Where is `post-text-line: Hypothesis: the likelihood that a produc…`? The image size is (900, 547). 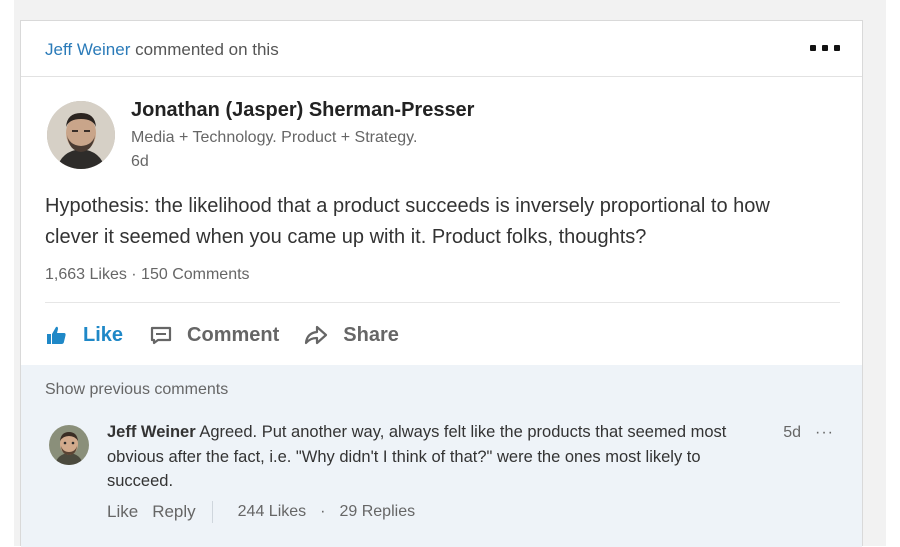 post-text-line: Hypothesis: the likelihood that a produc… is located at coordinates (407, 206).